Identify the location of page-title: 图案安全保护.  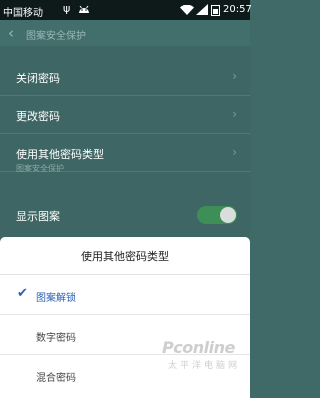
(56, 36).